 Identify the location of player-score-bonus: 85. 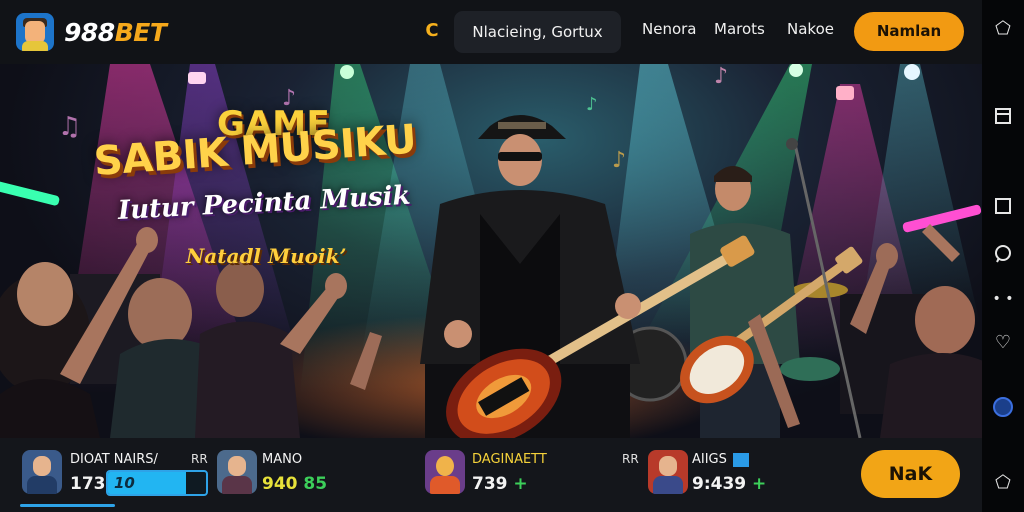
(315, 484).